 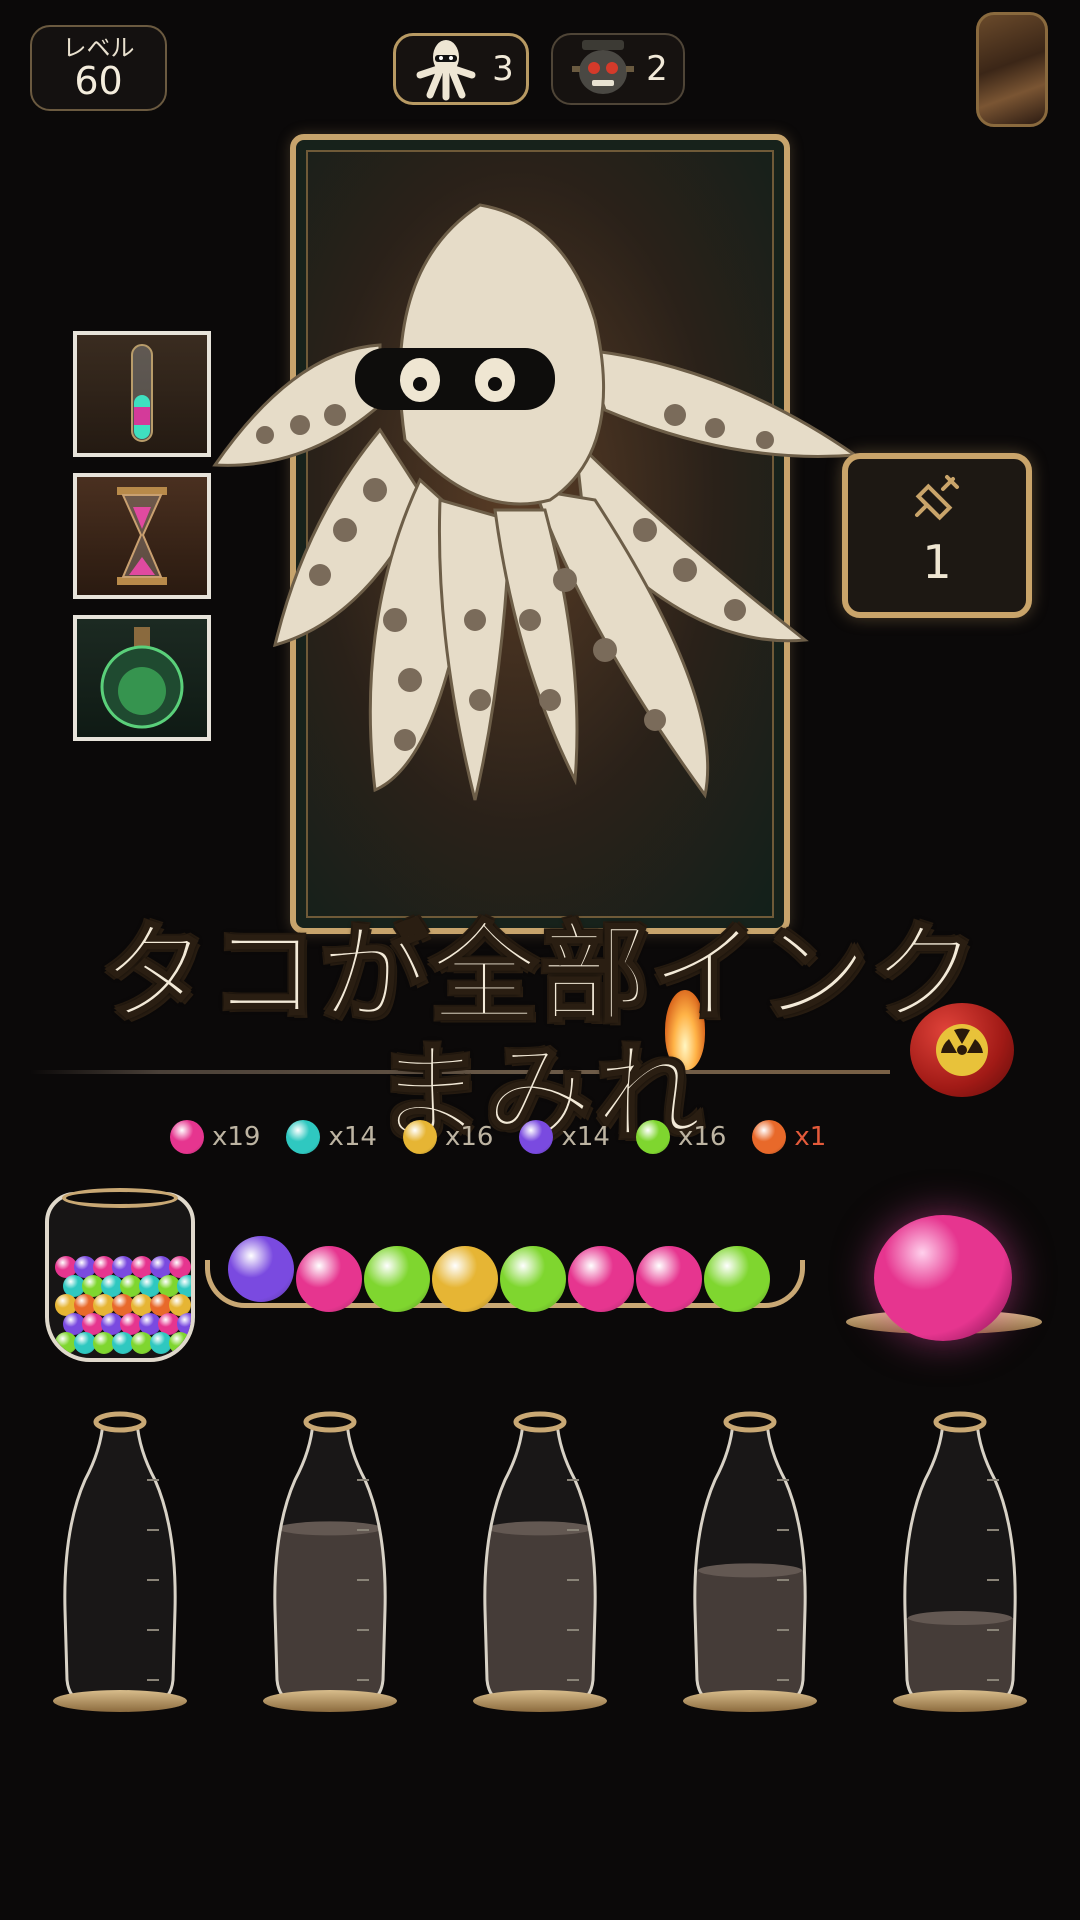 I want to click on caption-line-1: タコが全部インク, so click(x=539, y=974).